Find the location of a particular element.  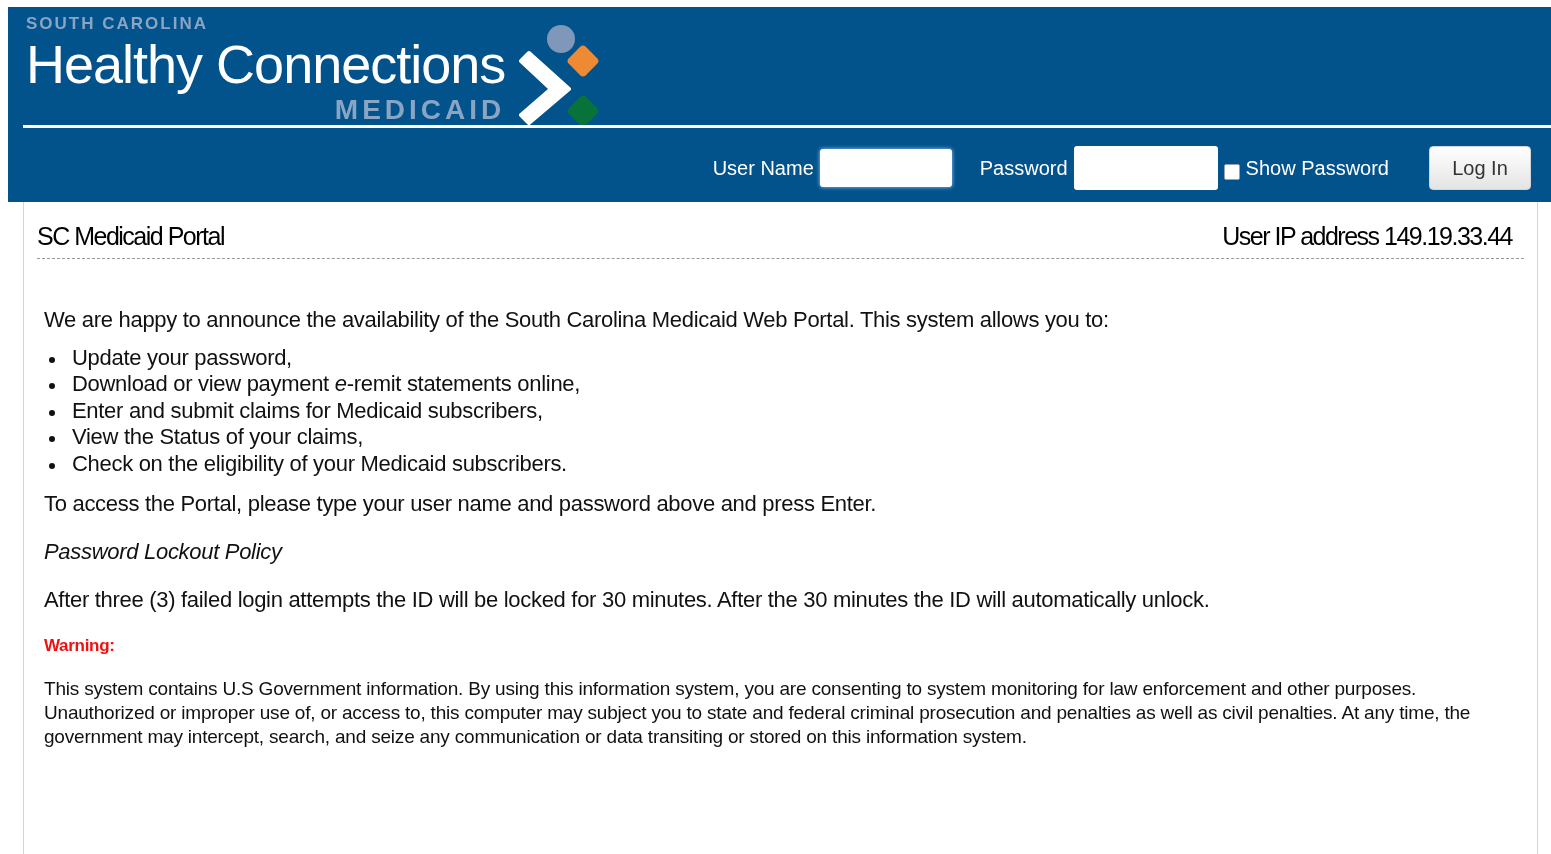

feature-item: Update your password, is located at coordinates (182, 357).